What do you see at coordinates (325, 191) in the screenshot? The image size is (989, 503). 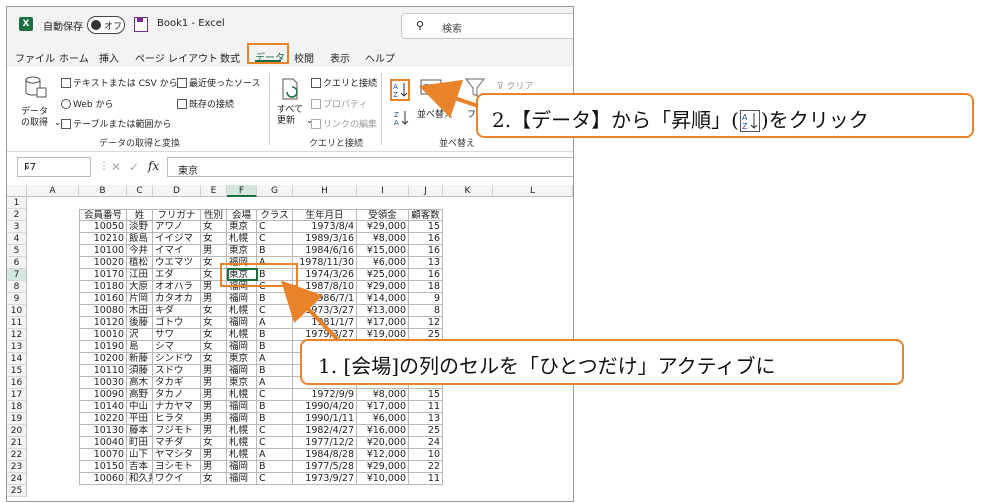 I see `column-header-h: H` at bounding box center [325, 191].